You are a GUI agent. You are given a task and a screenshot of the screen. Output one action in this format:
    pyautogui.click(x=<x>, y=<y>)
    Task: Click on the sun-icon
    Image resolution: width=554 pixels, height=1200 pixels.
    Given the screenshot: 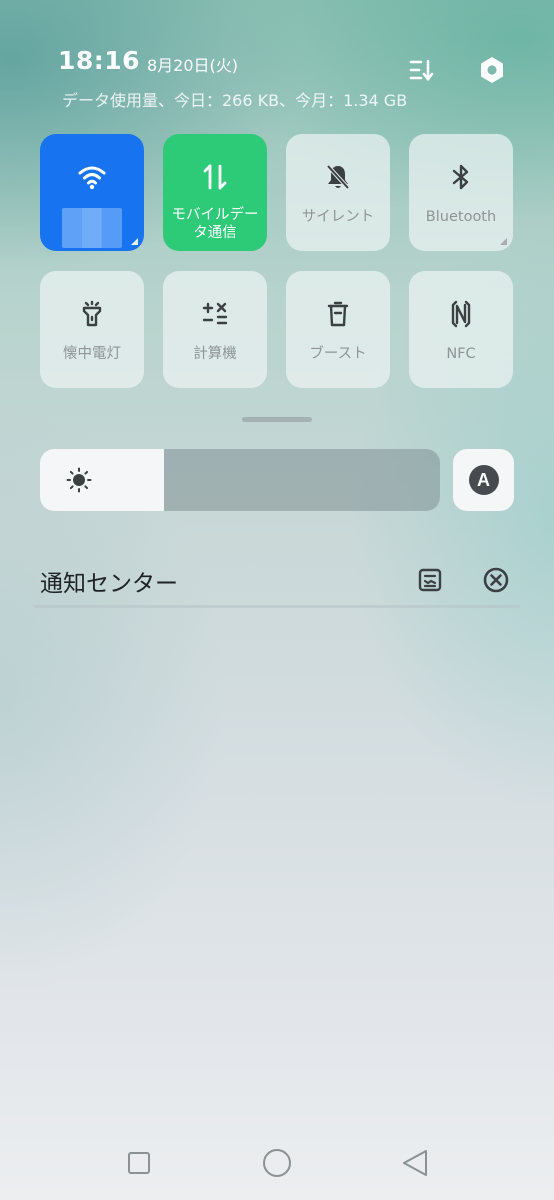 What is the action you would take?
    pyautogui.click(x=79, y=480)
    